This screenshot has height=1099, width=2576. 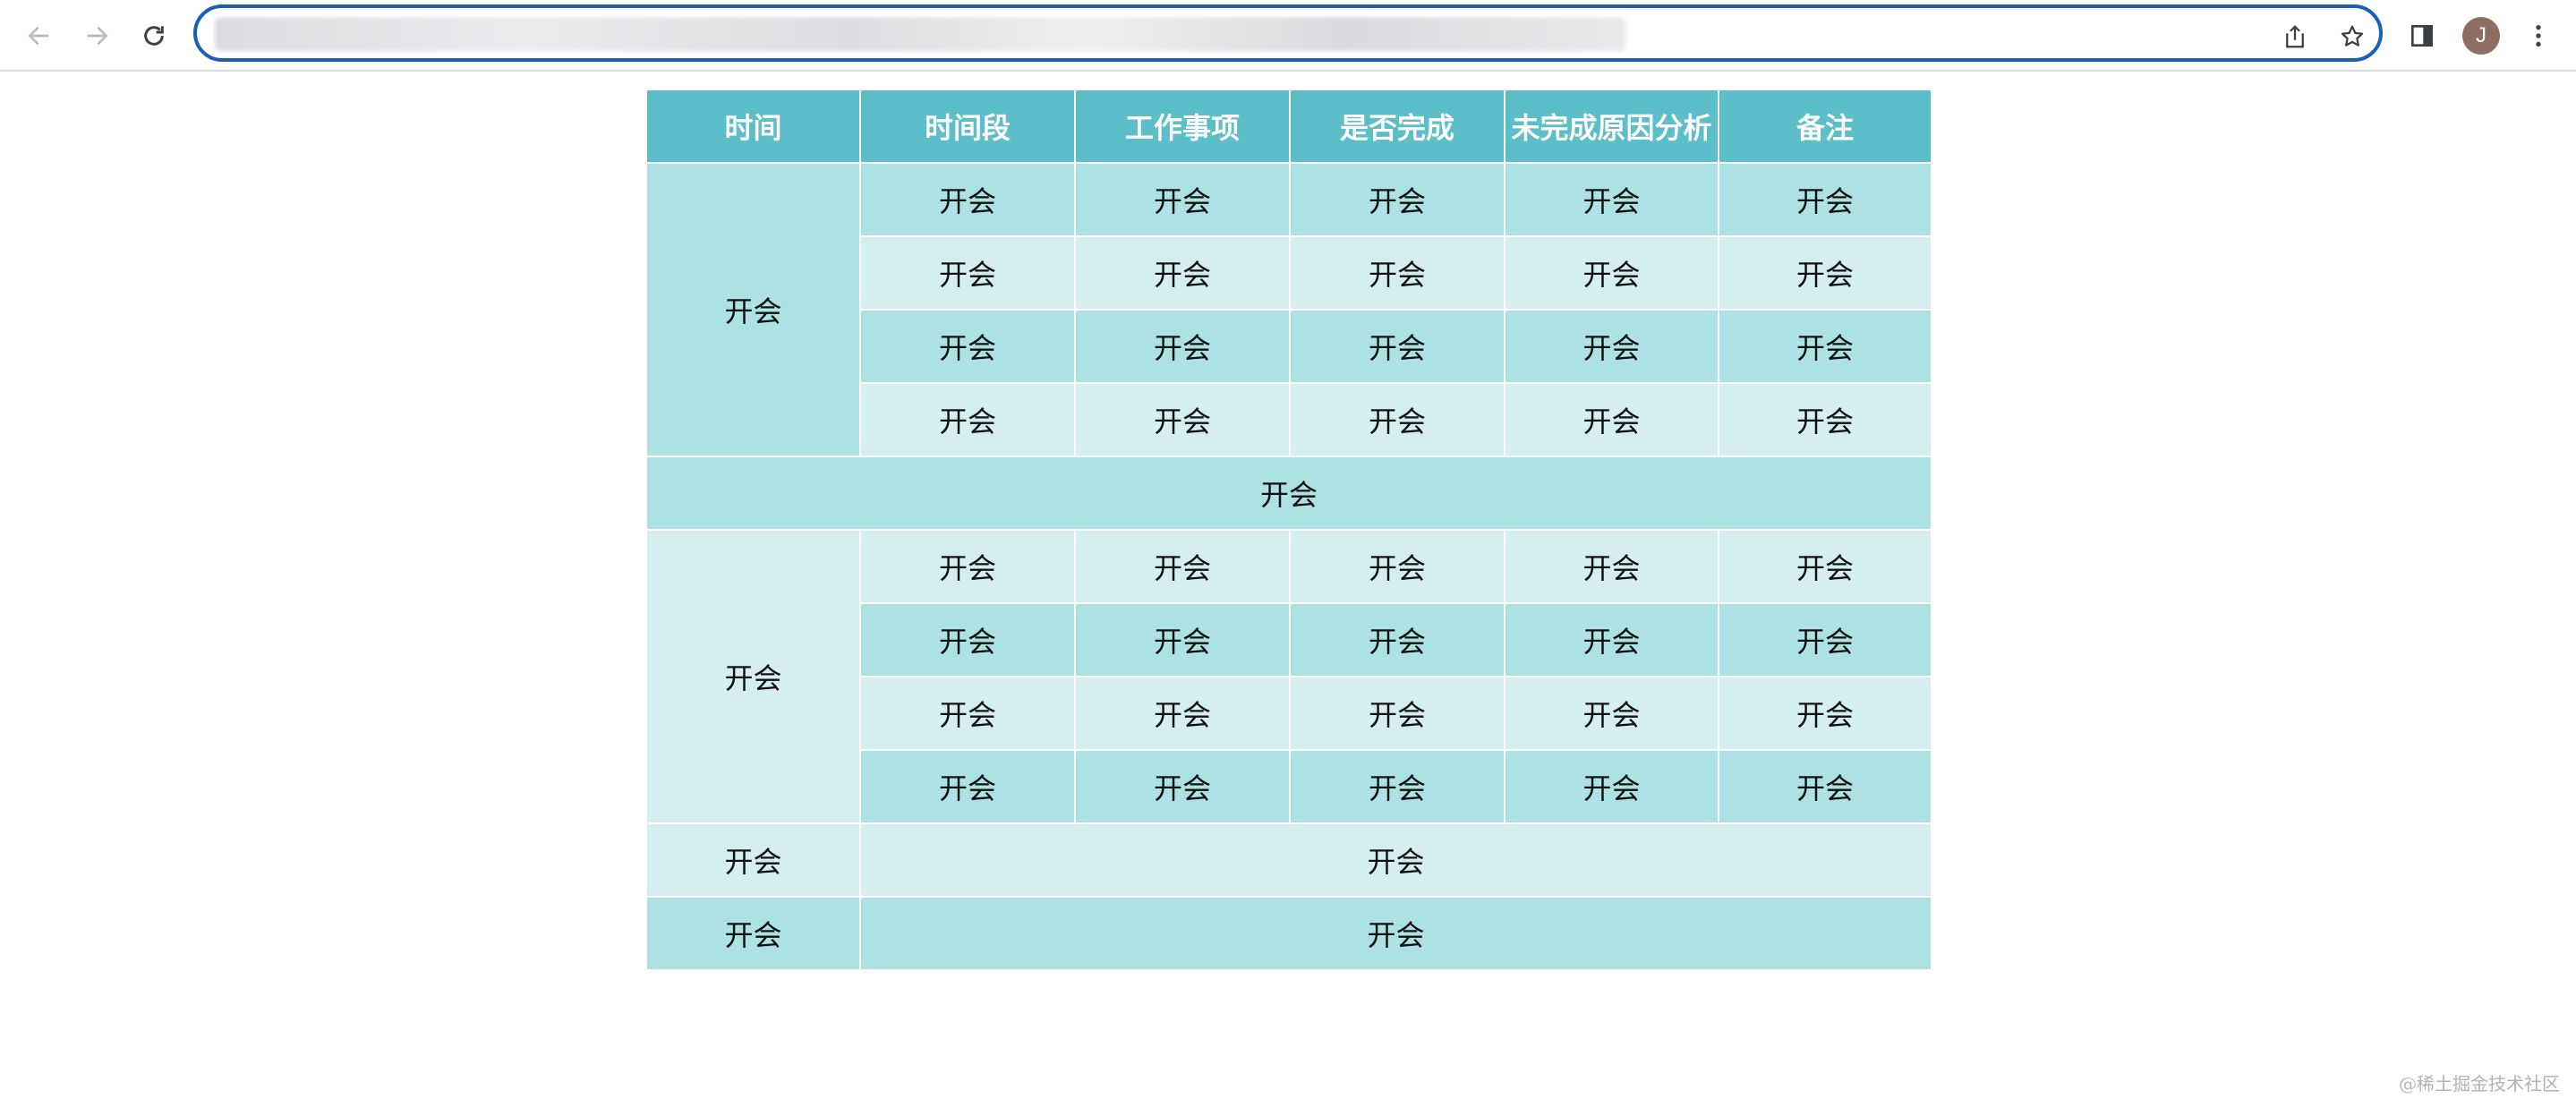 I want to click on full-width-cell: 开会, so click(x=1288, y=493).